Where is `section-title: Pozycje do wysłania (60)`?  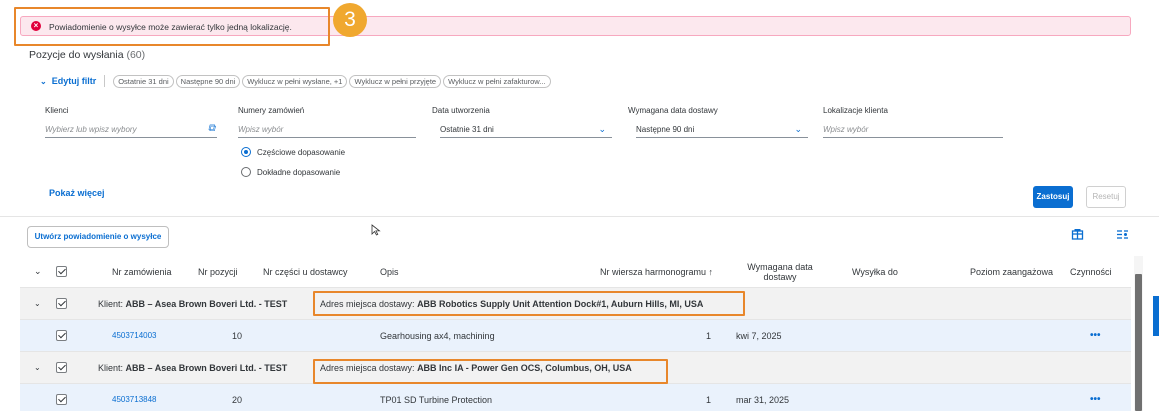 section-title: Pozycje do wysłania (60) is located at coordinates (87, 55).